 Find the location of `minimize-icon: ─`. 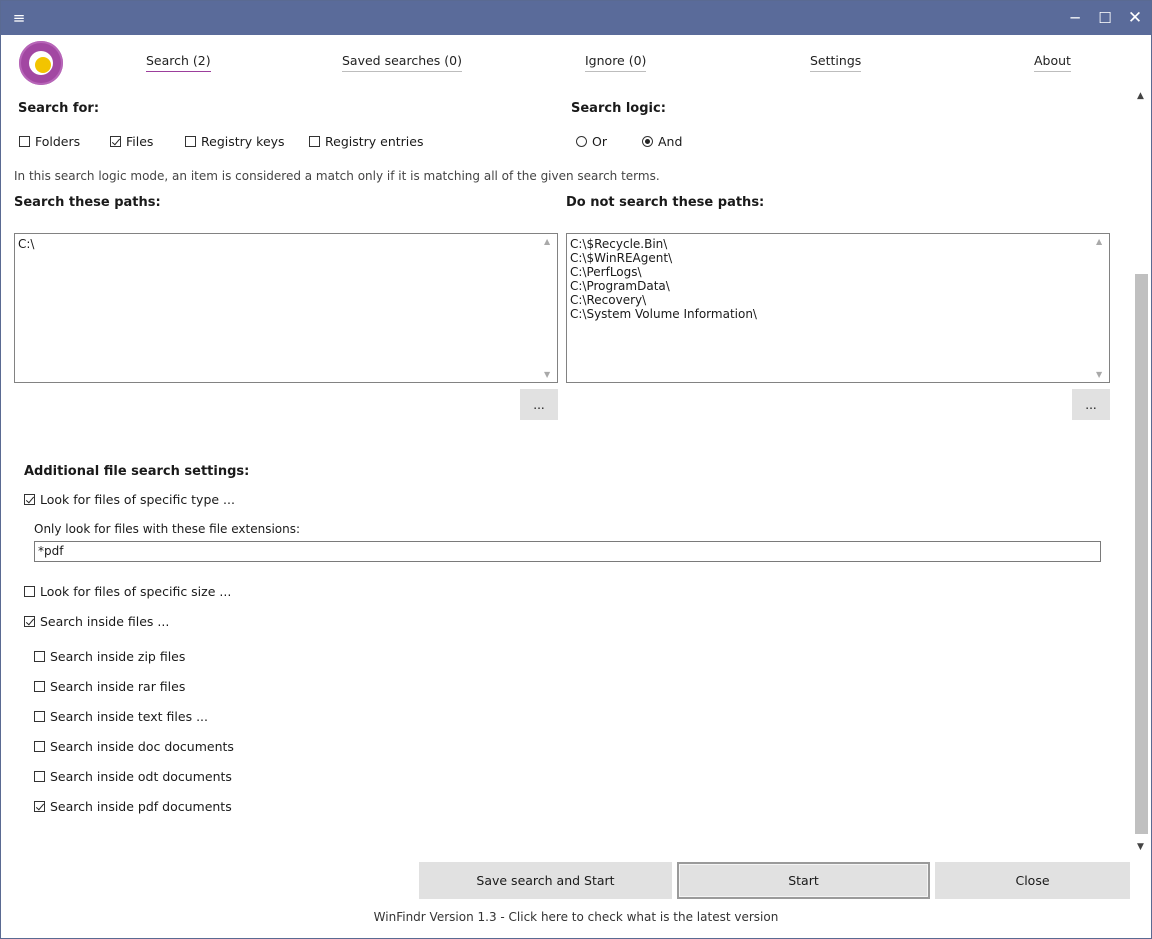

minimize-icon: ─ is located at coordinates (1075, 18).